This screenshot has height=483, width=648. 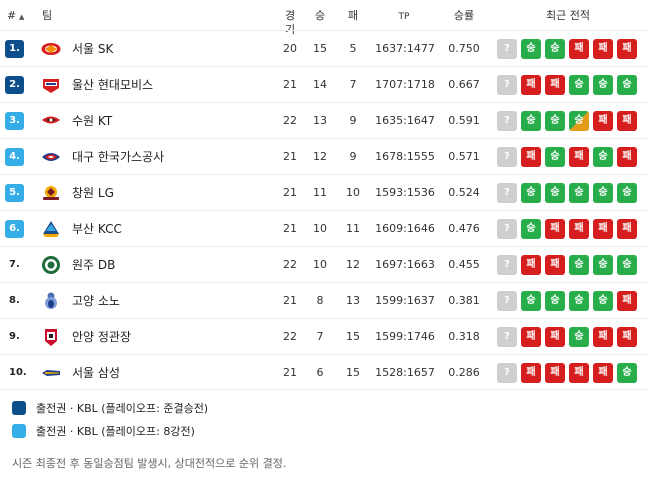 I want to click on table-row: 5. 창원 LG 21 11 10 1593:1536 0.524? 승 승 승 승 승, so click(x=324, y=192).